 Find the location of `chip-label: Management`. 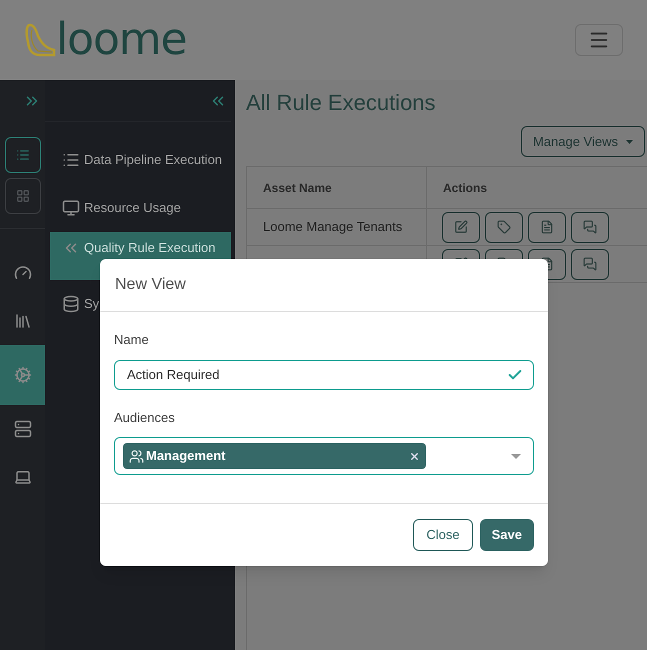

chip-label: Management is located at coordinates (186, 456).